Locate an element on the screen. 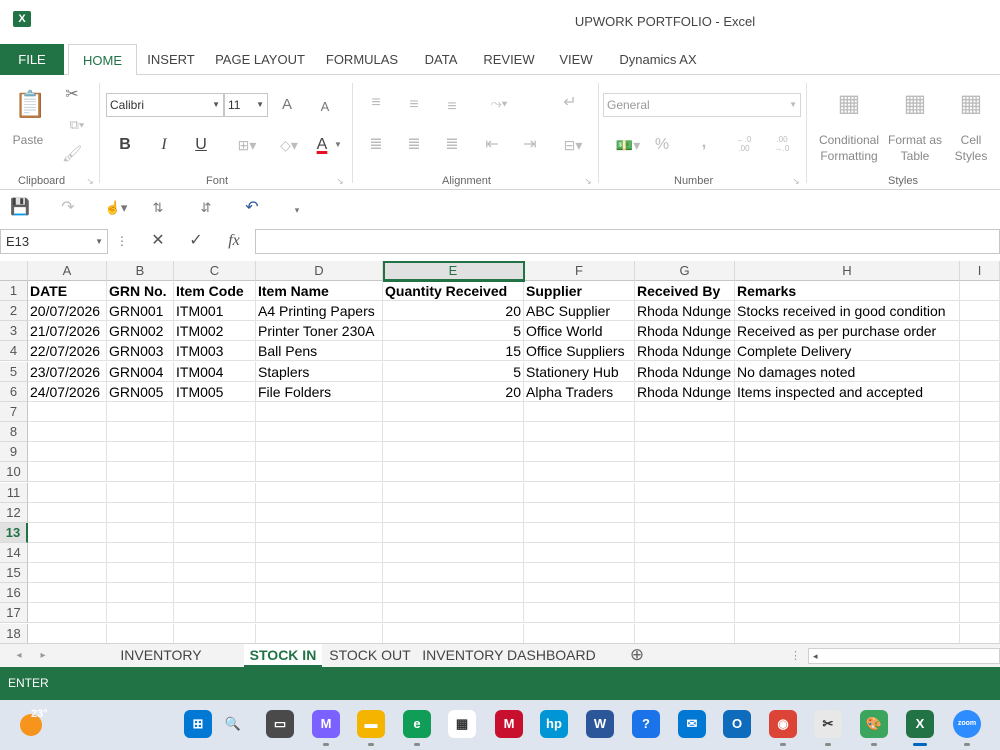 This screenshot has height=750, width=1000. tab-insert: INSERT is located at coordinates (171, 59).